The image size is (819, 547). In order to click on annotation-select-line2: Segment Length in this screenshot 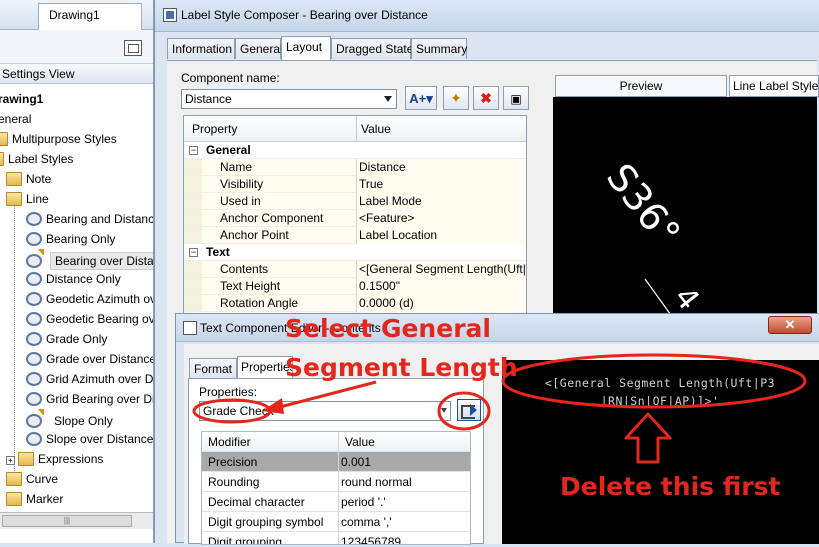, I will do `click(401, 367)`.